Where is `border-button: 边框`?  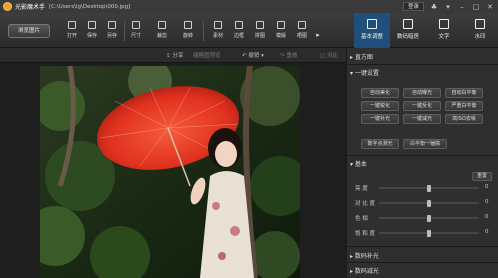 border-button: 边框 is located at coordinates (239, 30).